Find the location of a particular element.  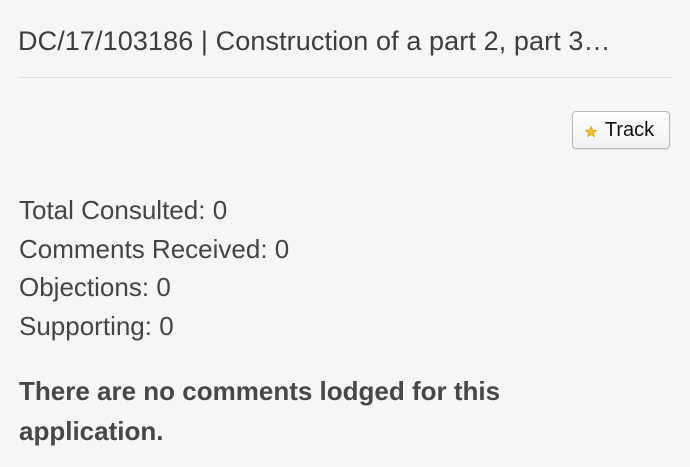

objections-value: 0 is located at coordinates (163, 287).